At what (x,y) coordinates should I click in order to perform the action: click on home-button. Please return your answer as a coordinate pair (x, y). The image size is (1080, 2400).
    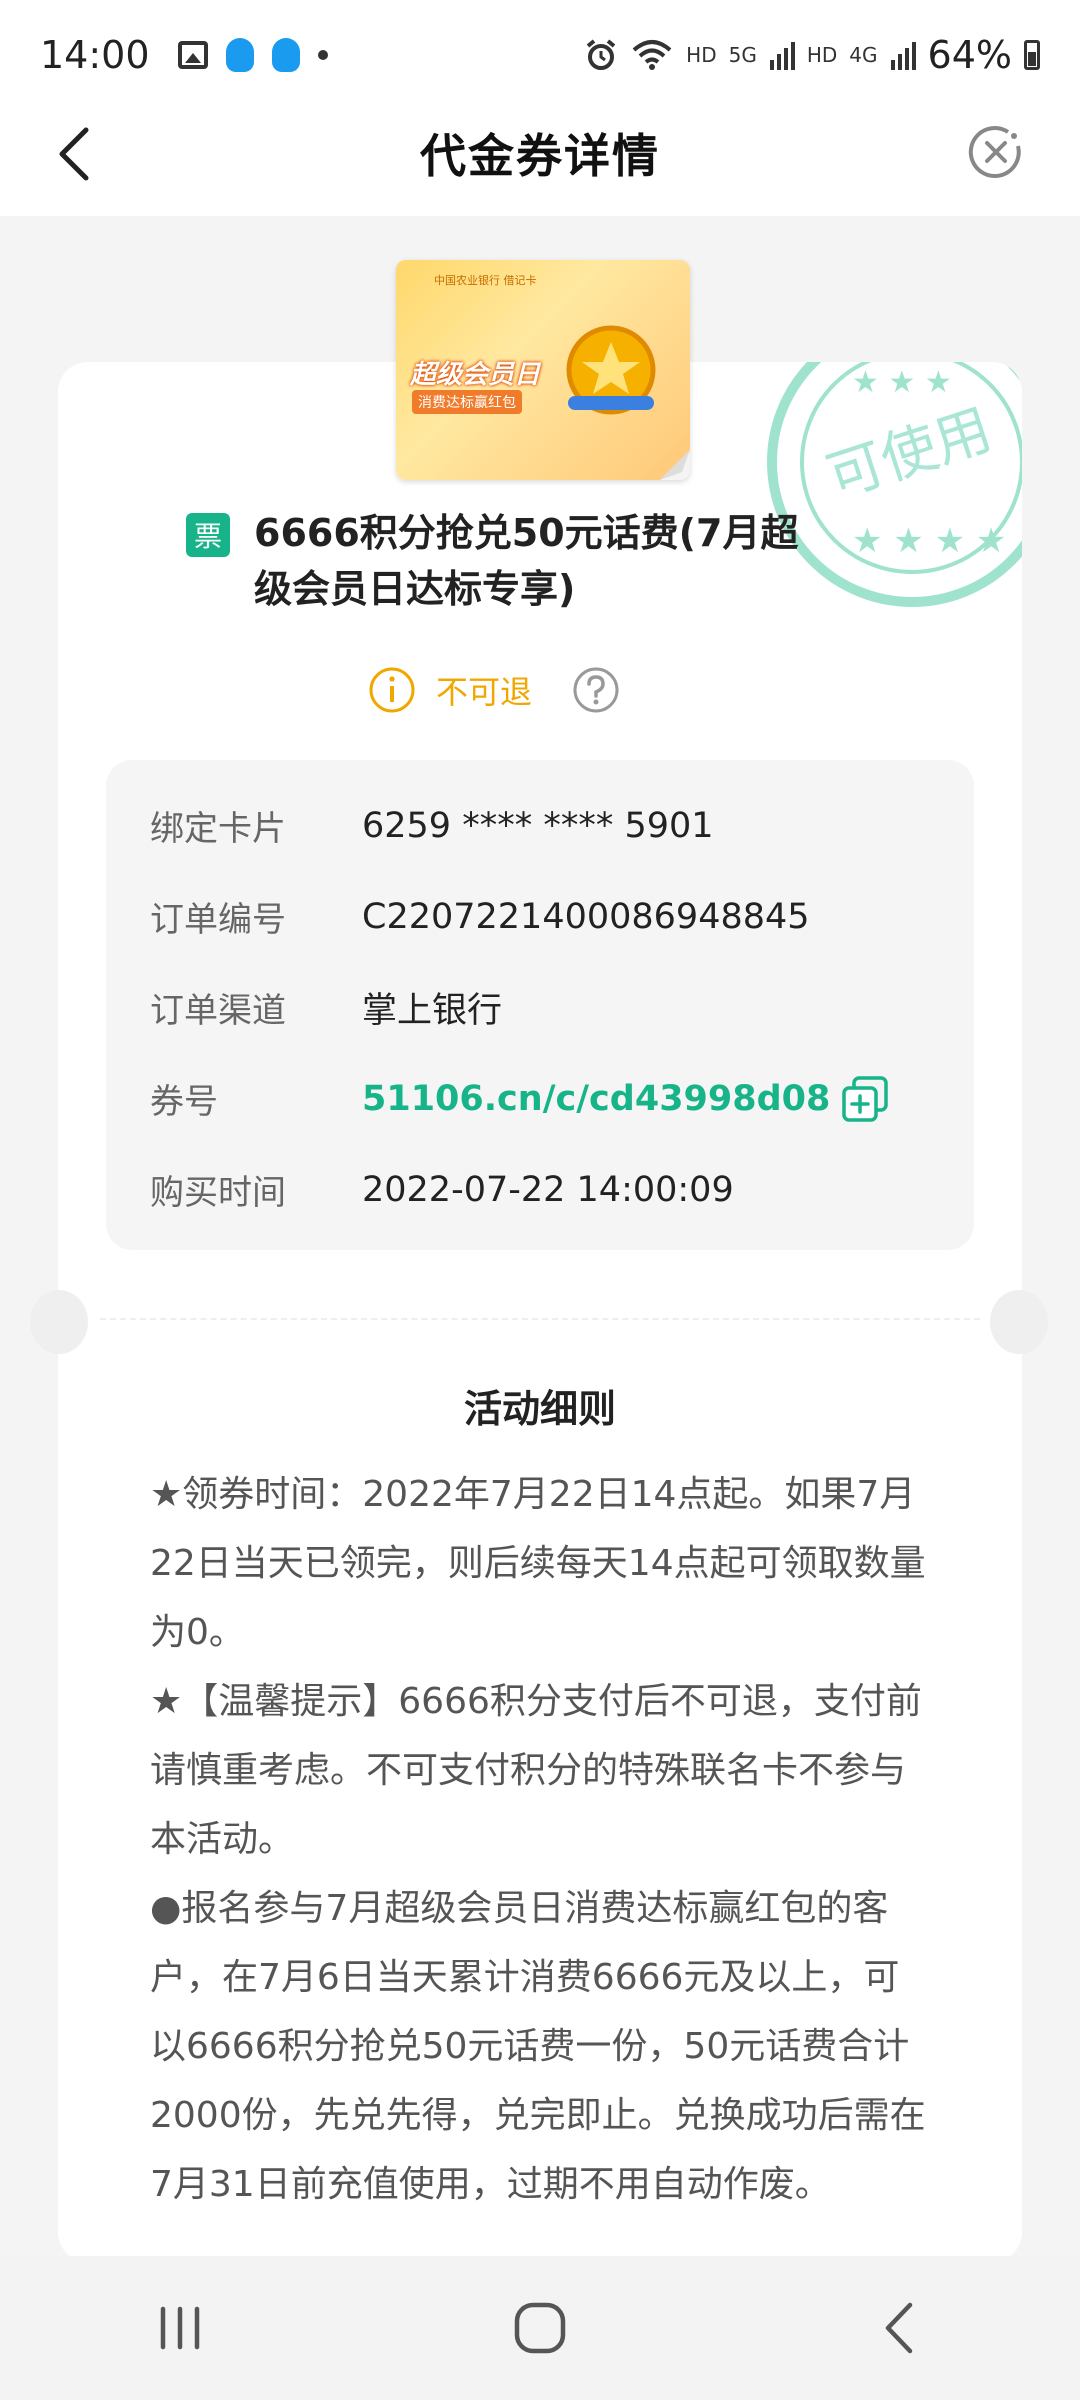
    Looking at the image, I should click on (540, 2328).